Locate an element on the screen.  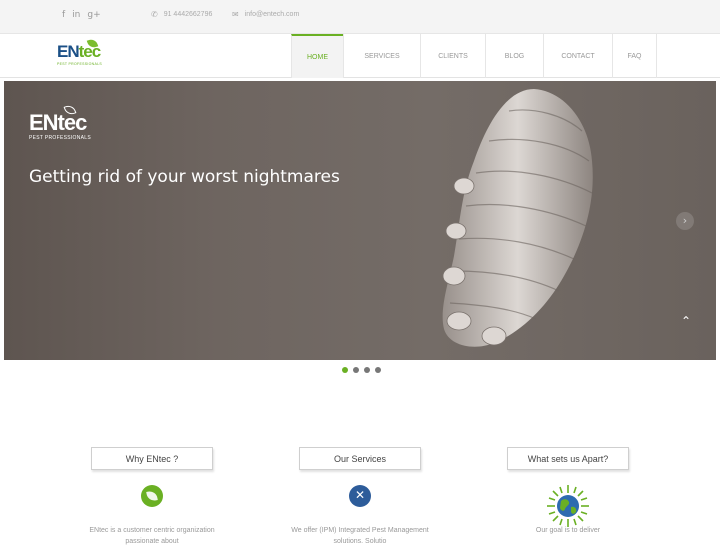
mail-icon: ✉ is located at coordinates (235, 14).